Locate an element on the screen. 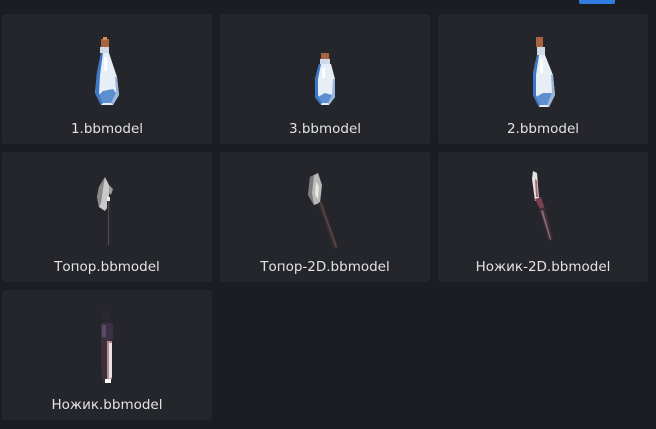 The height and width of the screenshot is (429, 656). model-card: Ножик.bbmodel is located at coordinates (107, 355).